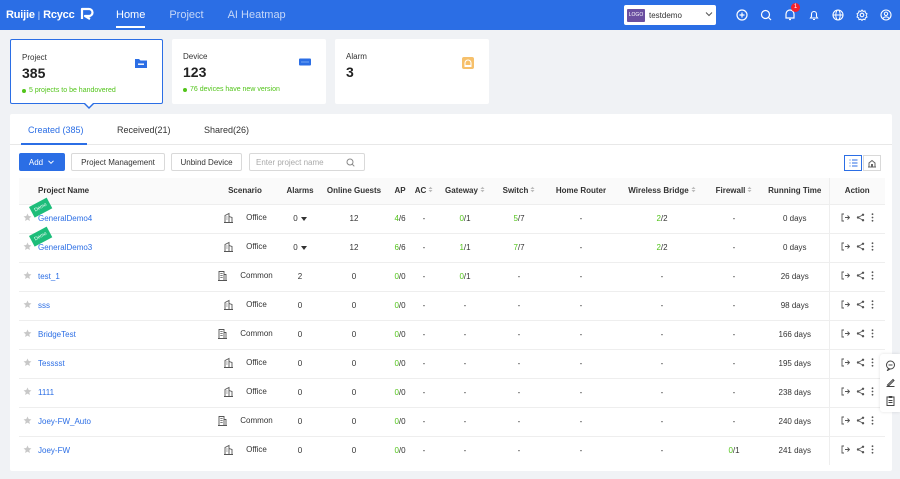 Image resolution: width=900 pixels, height=479 pixels. What do you see at coordinates (814, 15) in the screenshot?
I see `bell-icon` at bounding box center [814, 15].